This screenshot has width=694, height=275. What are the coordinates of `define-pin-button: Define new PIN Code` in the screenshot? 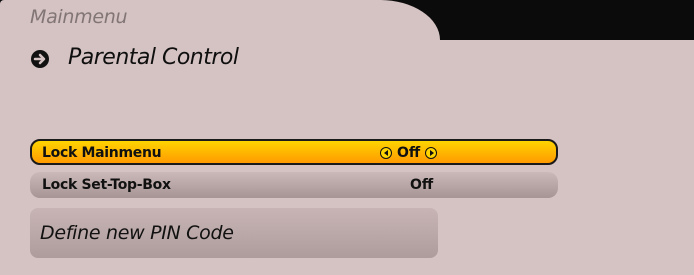 It's located at (234, 233).